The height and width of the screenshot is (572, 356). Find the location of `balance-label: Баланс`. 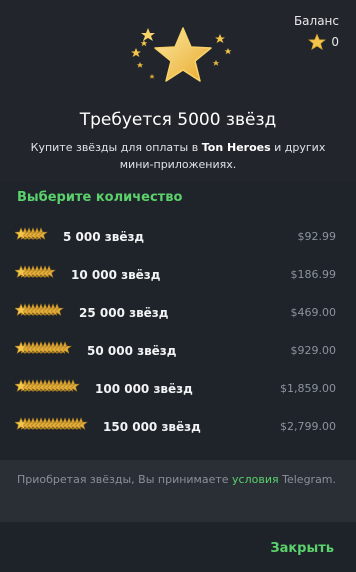

balance-label: Баланс is located at coordinates (316, 21).